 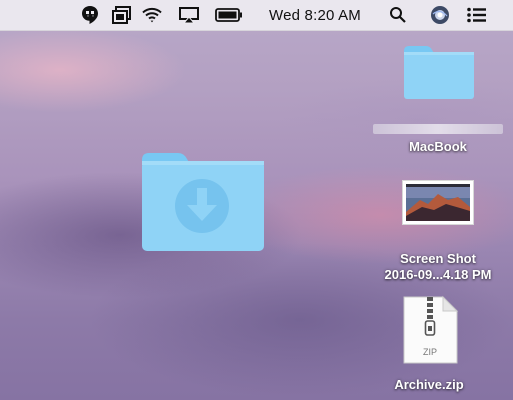 What do you see at coordinates (438, 146) in the screenshot?
I see `macbook-label: MacBook` at bounding box center [438, 146].